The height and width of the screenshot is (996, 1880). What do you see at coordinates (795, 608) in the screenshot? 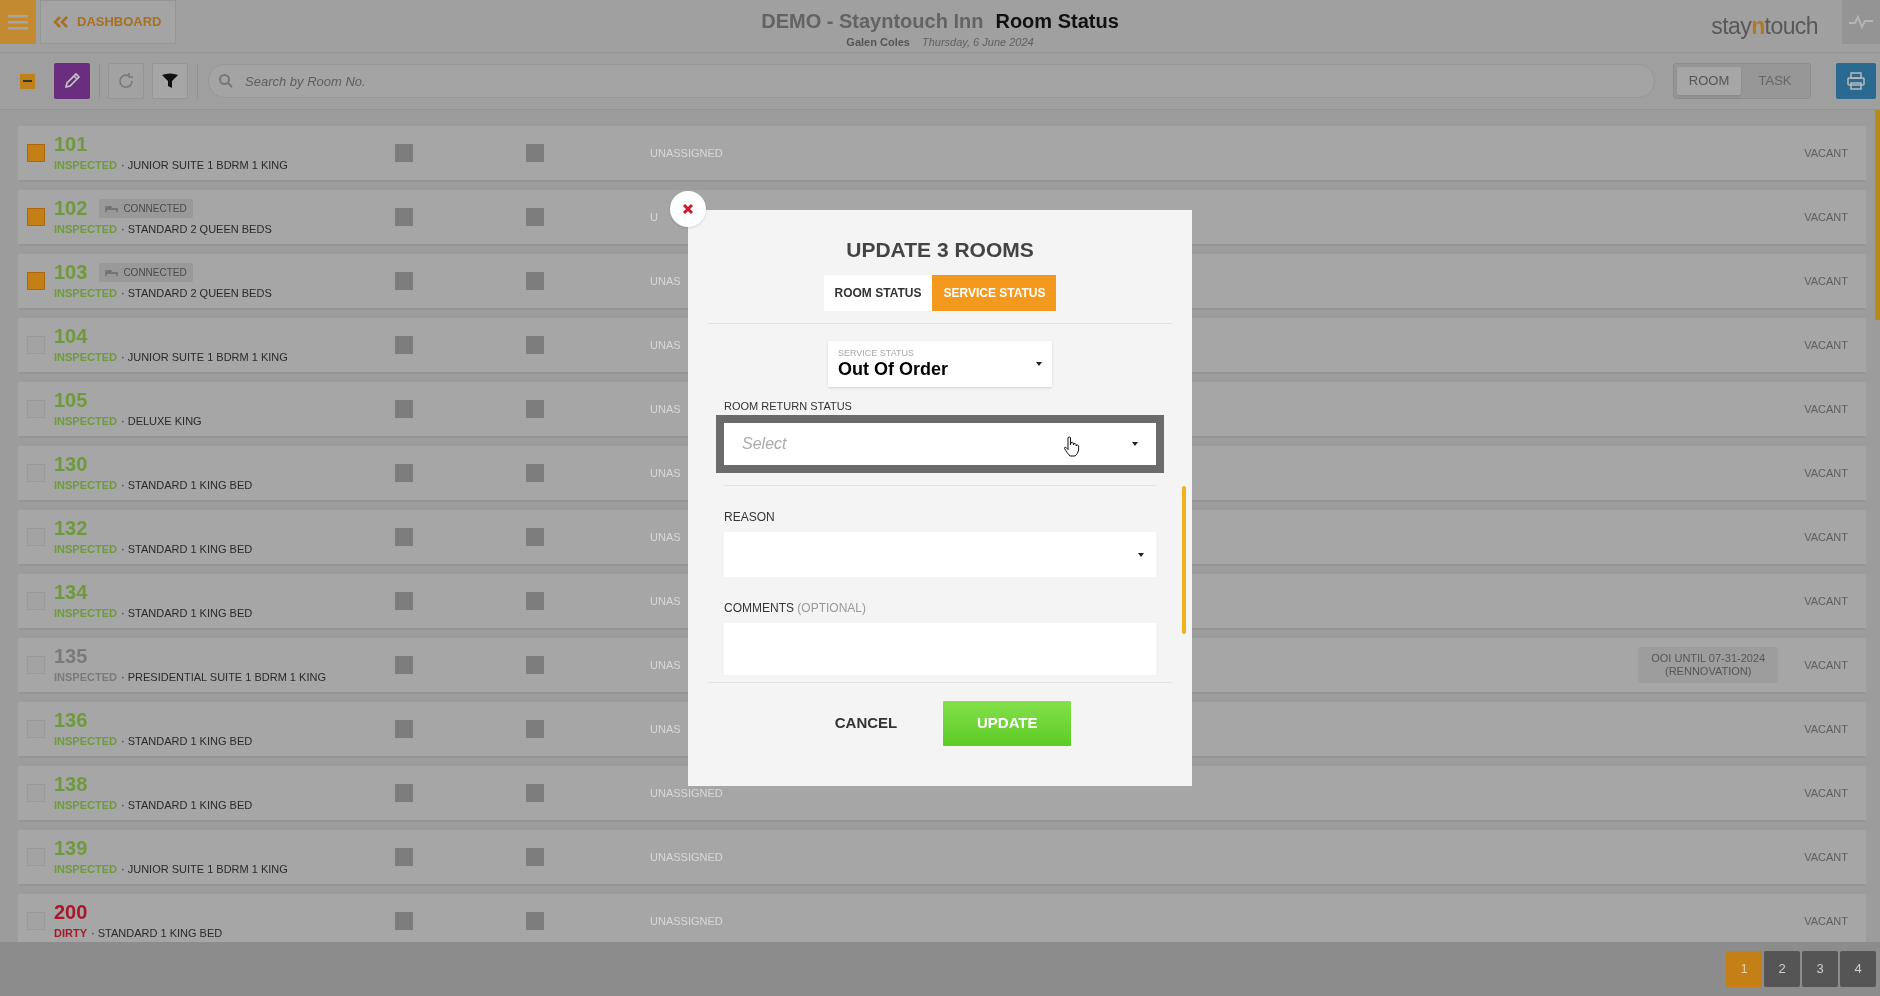
I see `field-label: COMMENTS (OPTIONAL)` at bounding box center [795, 608].